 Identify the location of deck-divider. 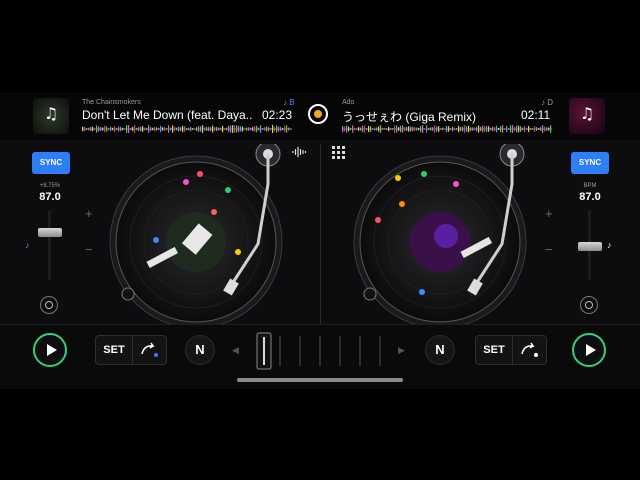
(320, 234).